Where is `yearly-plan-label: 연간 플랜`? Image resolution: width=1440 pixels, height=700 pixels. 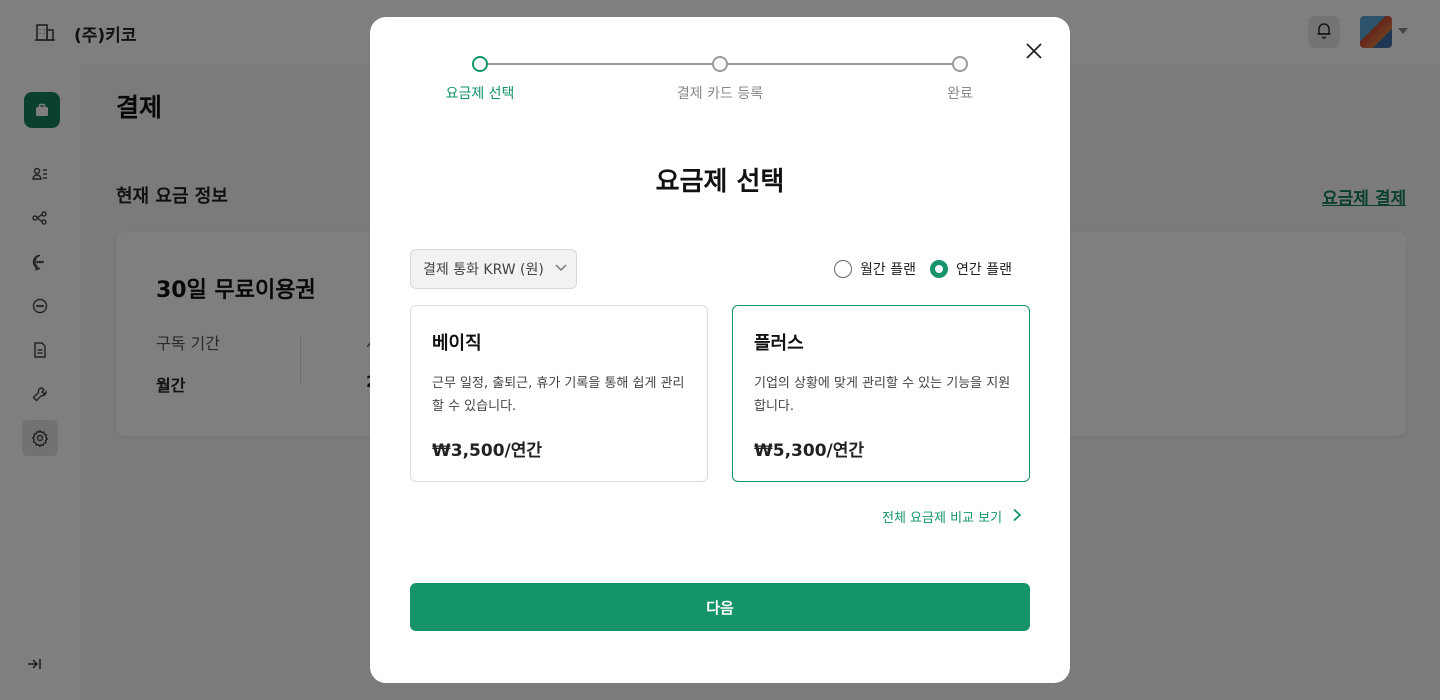
yearly-plan-label: 연간 플랜 is located at coordinates (983, 270).